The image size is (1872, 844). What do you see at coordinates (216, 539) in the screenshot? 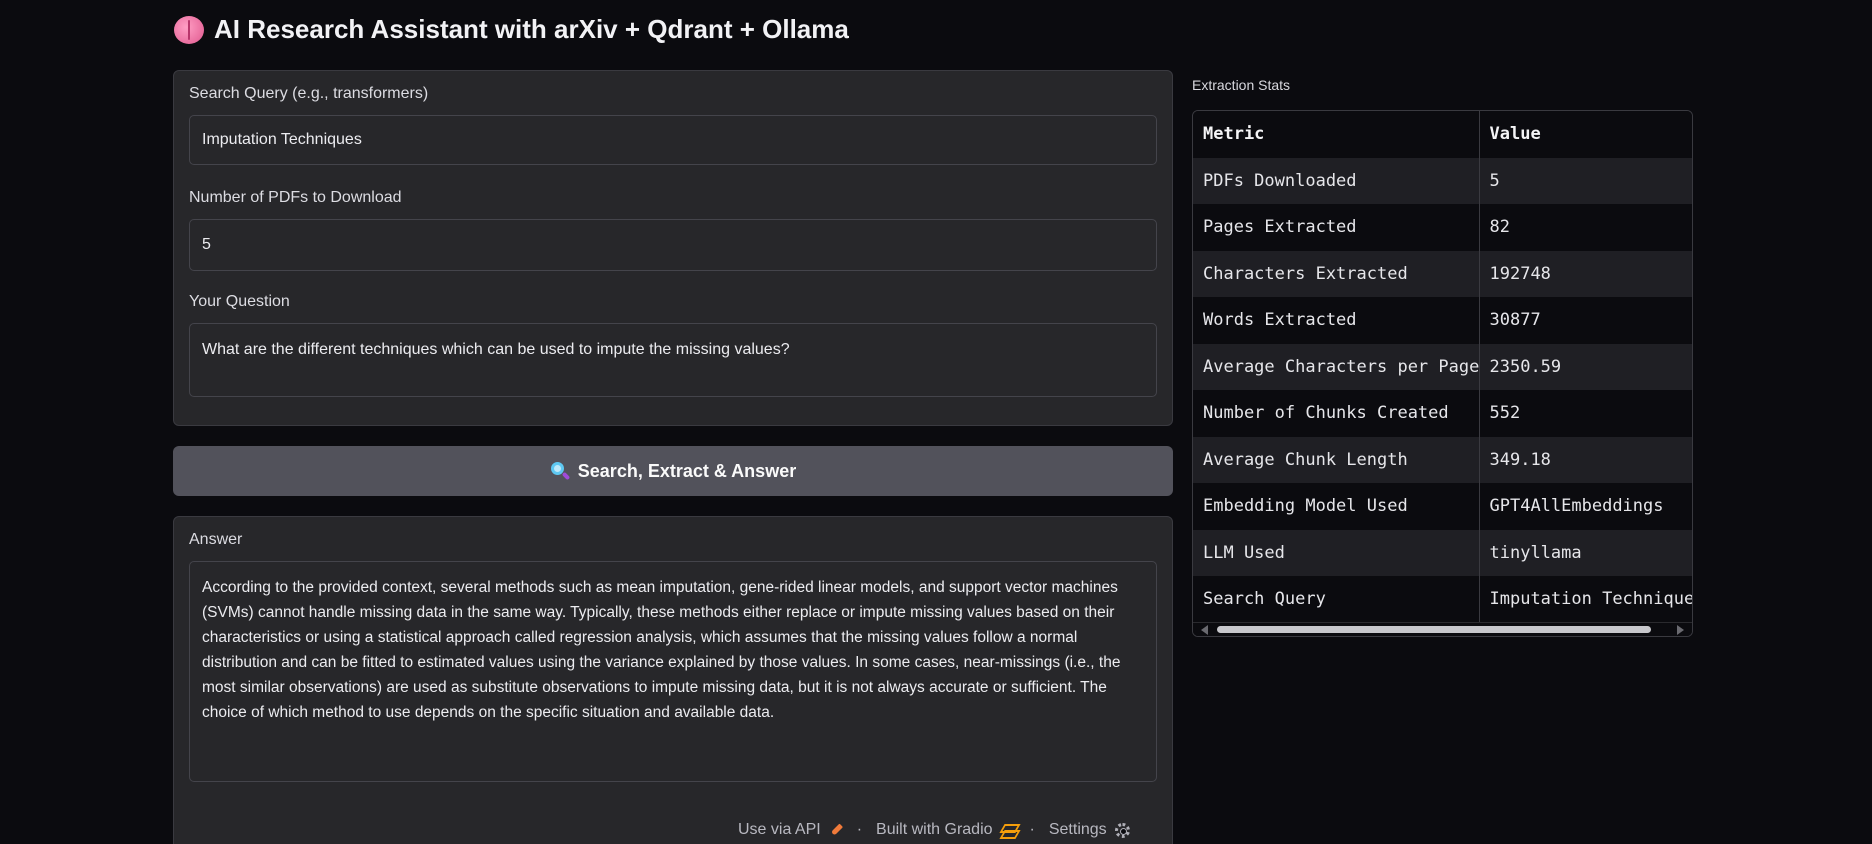
I see `answer-label: Answer` at bounding box center [216, 539].